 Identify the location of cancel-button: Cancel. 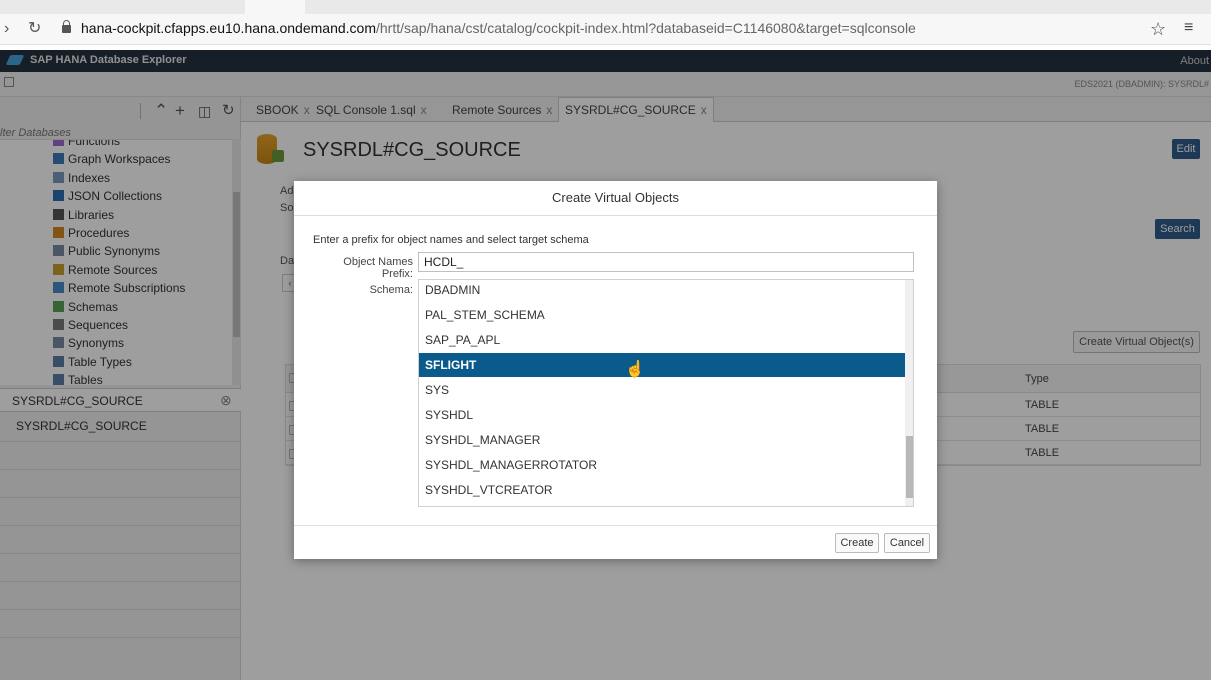
(907, 543).